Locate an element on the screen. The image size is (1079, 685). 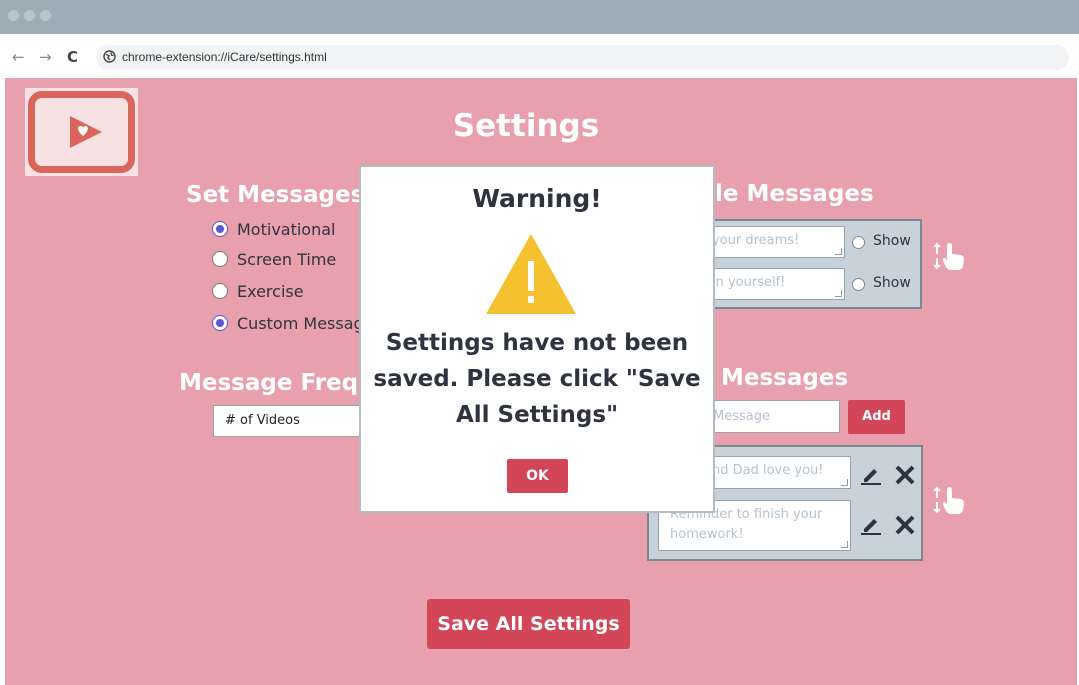
custom-message-textarea: nd Dad love you! is located at coordinates (775, 472).